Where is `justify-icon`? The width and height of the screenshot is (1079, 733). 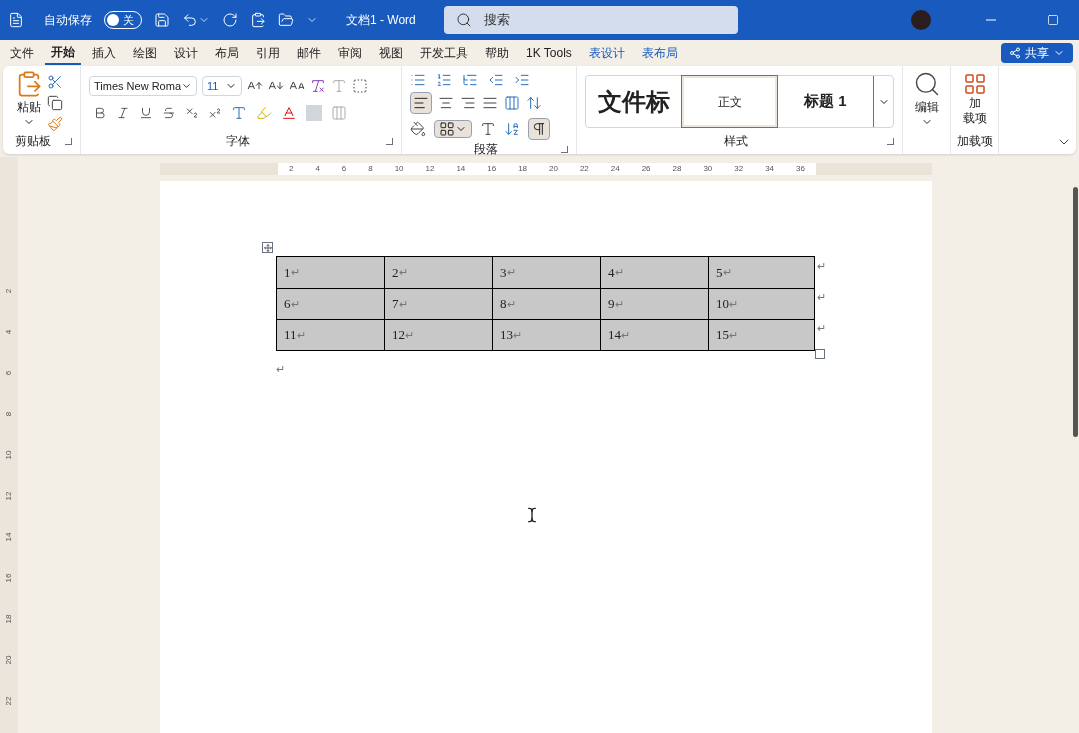
justify-icon is located at coordinates (490, 103).